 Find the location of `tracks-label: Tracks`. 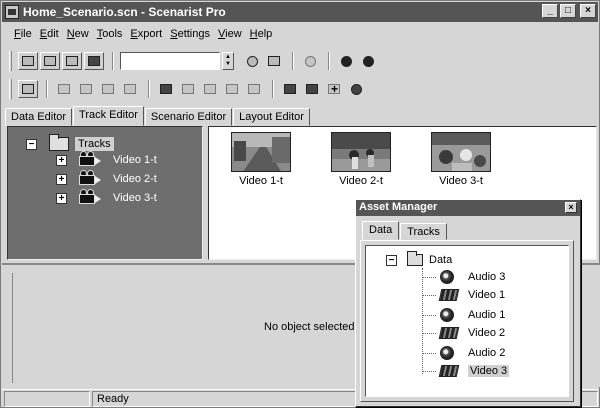

tracks-label: Tracks is located at coordinates (94, 144).